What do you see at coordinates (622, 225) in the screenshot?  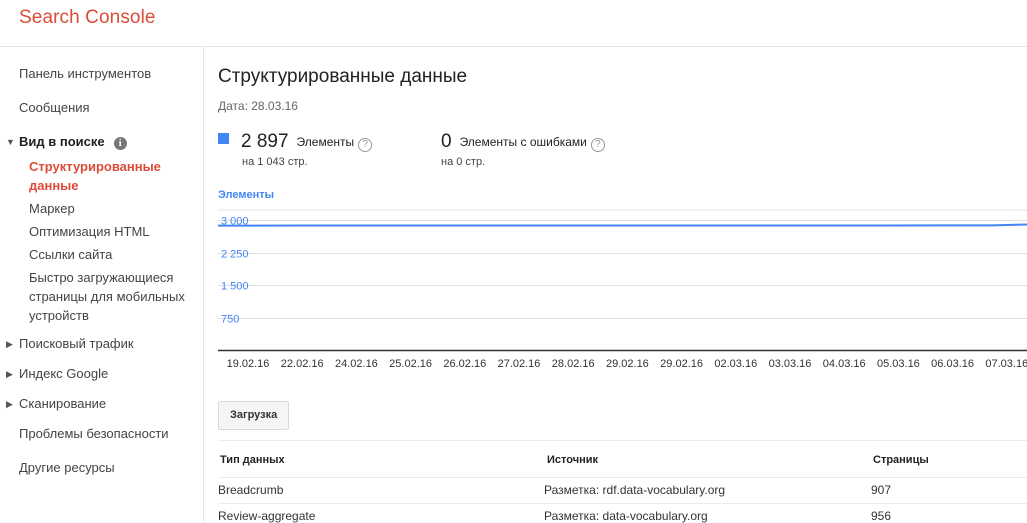 I see `series-line-items` at bounding box center [622, 225].